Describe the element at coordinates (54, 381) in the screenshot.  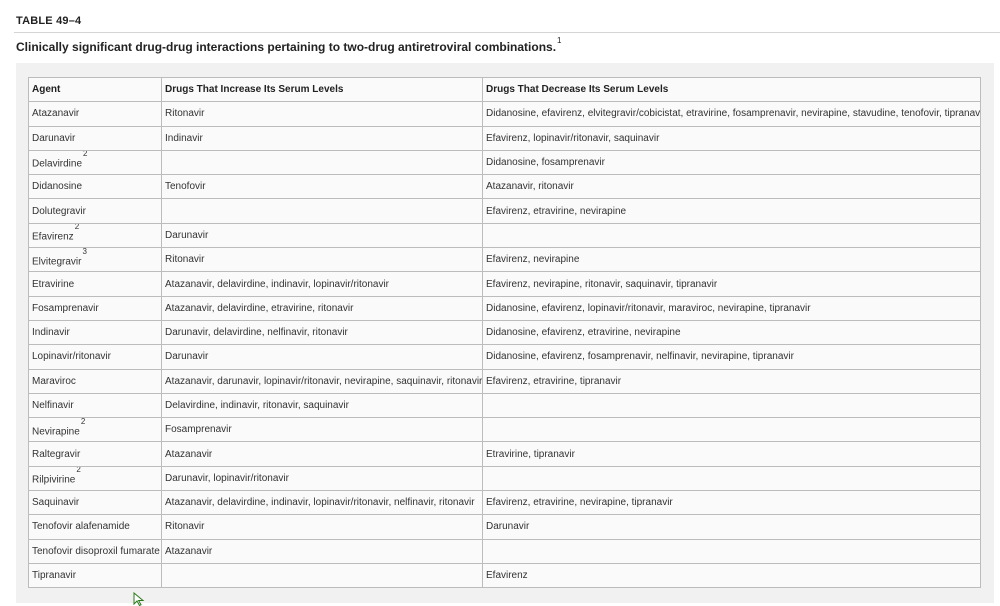
I see `agent-name: Maraviroc` at that location.